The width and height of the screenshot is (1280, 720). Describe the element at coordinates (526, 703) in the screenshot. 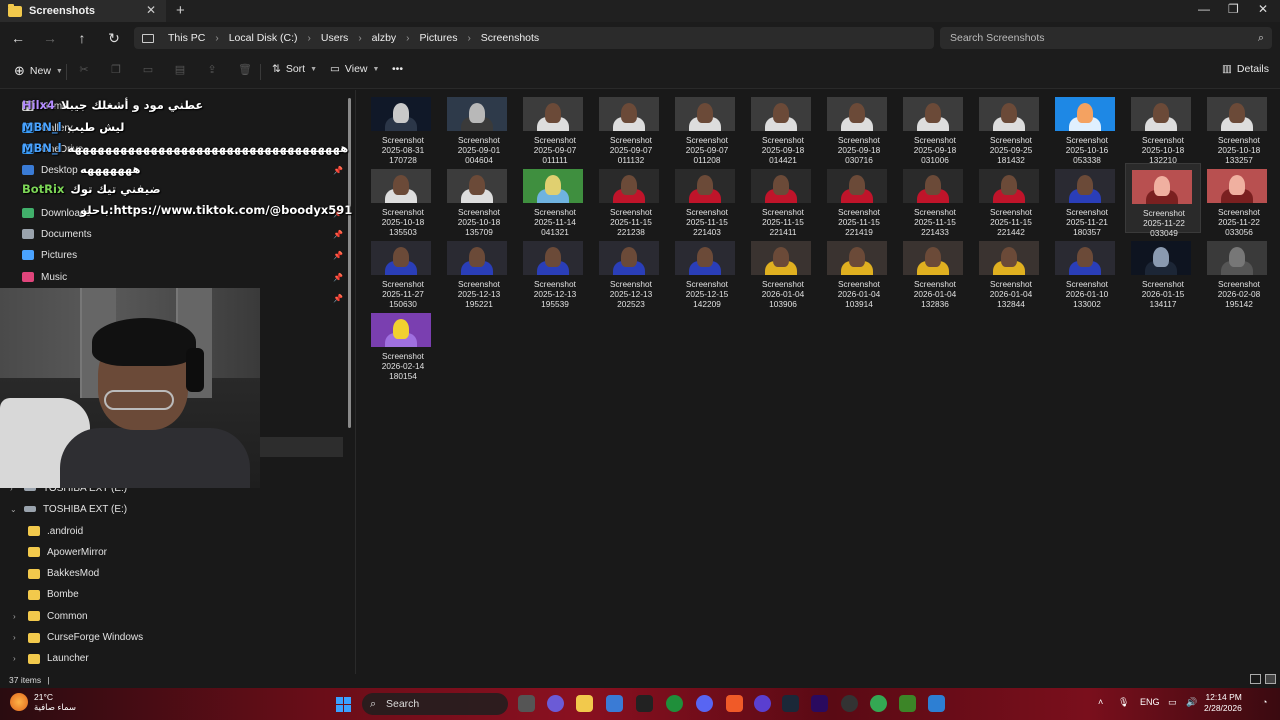

I see `task-view-icon` at that location.